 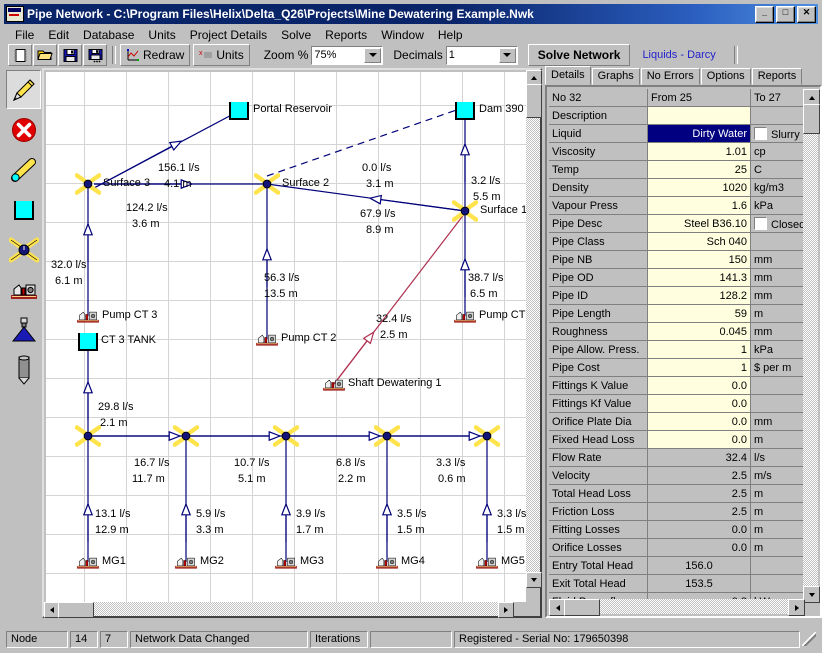 What do you see at coordinates (108, 35) in the screenshot?
I see `menu-item-database: Database` at bounding box center [108, 35].